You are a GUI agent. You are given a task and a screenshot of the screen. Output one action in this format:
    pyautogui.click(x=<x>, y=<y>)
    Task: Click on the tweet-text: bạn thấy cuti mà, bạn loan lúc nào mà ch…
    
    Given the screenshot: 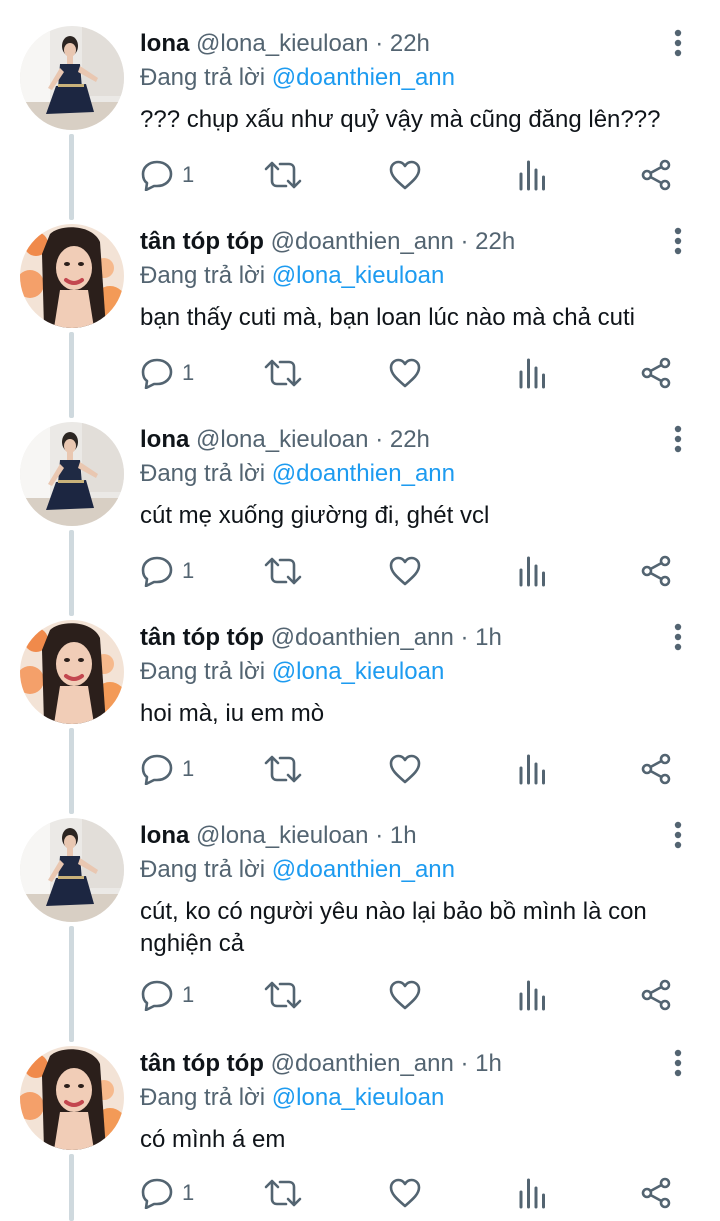 What is the action you would take?
    pyautogui.click(x=387, y=317)
    